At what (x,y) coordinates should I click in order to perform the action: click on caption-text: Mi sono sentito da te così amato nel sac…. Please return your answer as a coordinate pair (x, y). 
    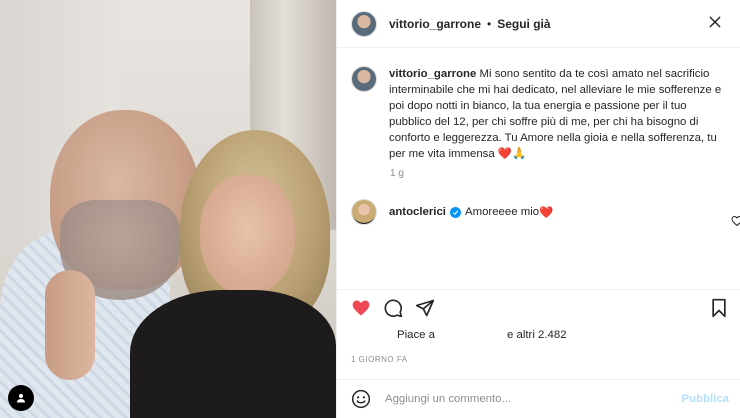
    Looking at the image, I should click on (555, 114).